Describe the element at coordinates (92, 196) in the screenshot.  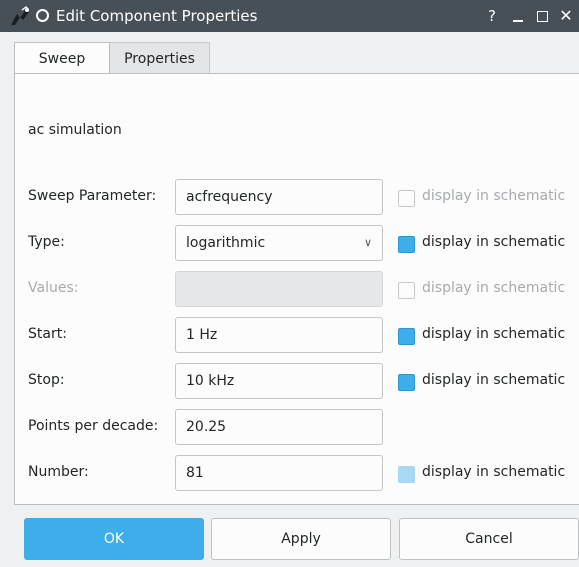
I see `sweep-parameter-label: Sweep Parameter:` at that location.